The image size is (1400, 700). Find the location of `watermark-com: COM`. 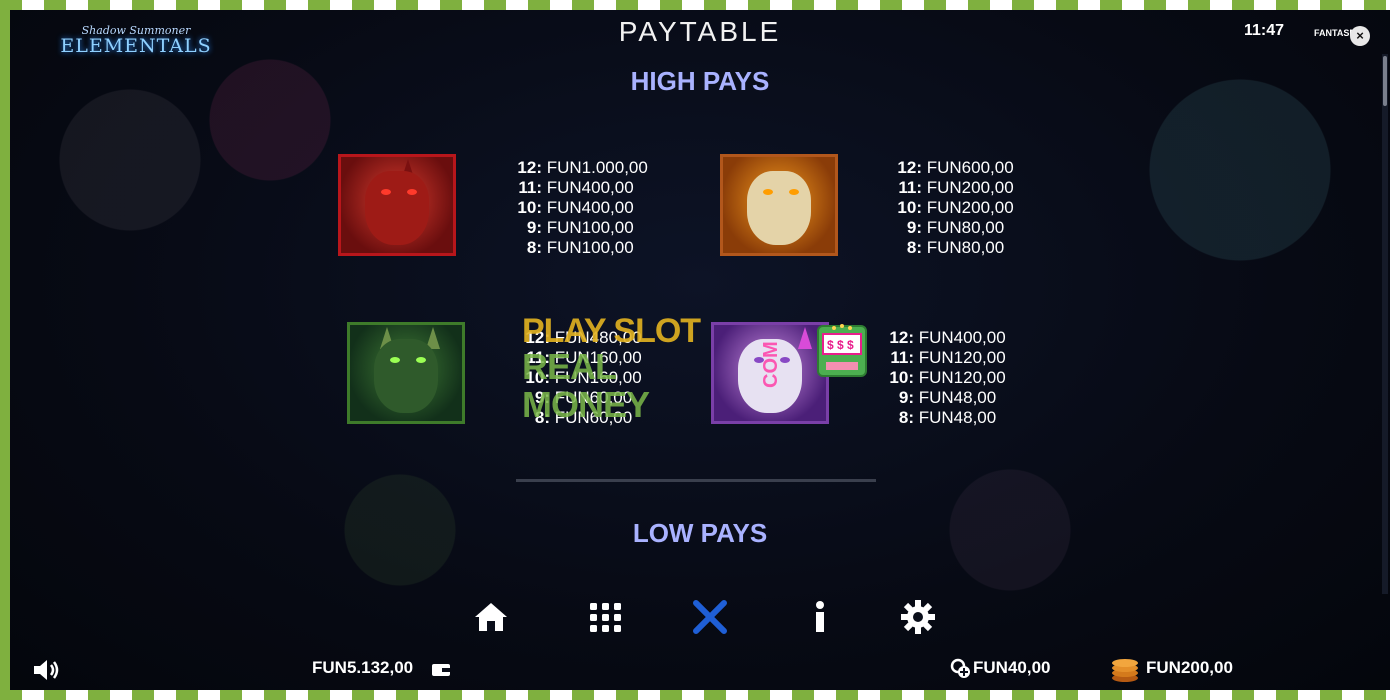

watermark-com: COM is located at coordinates (771, 364).